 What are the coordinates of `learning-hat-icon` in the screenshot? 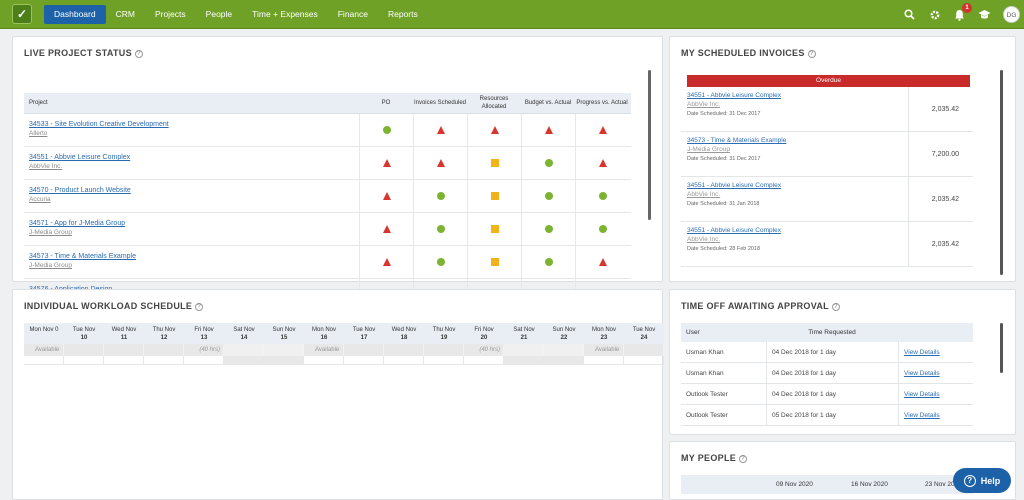 It's located at (984, 14).